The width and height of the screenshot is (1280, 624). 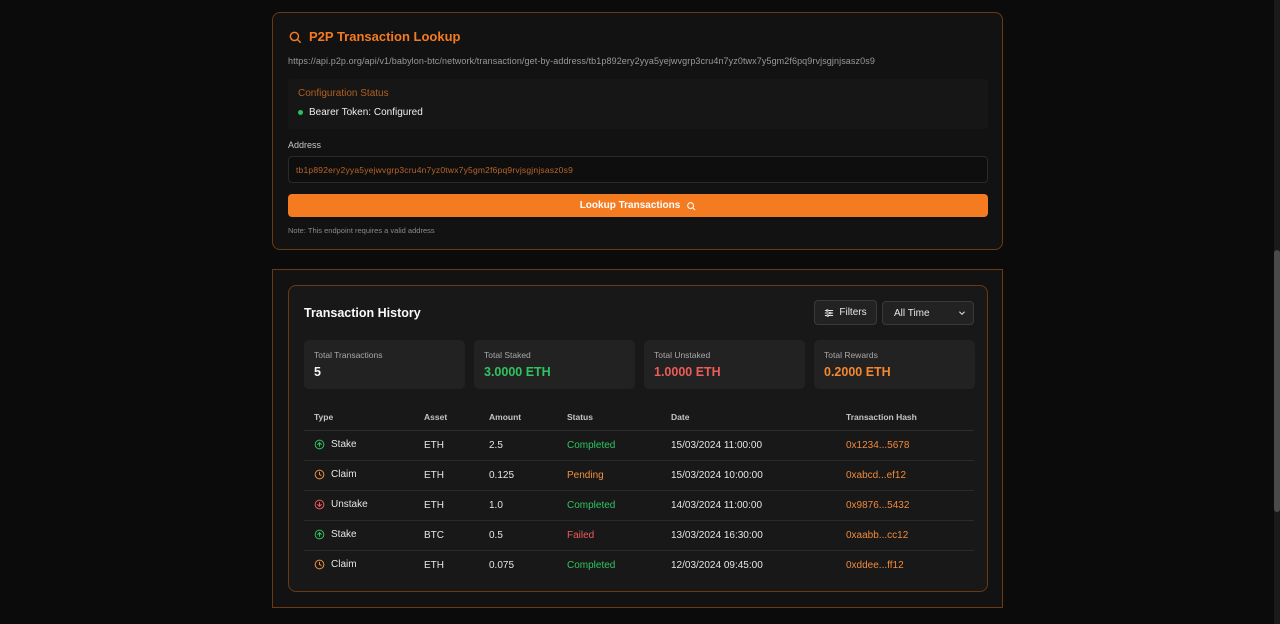 I want to click on transaction-hash-link: 0xddee...ff12, so click(x=875, y=565).